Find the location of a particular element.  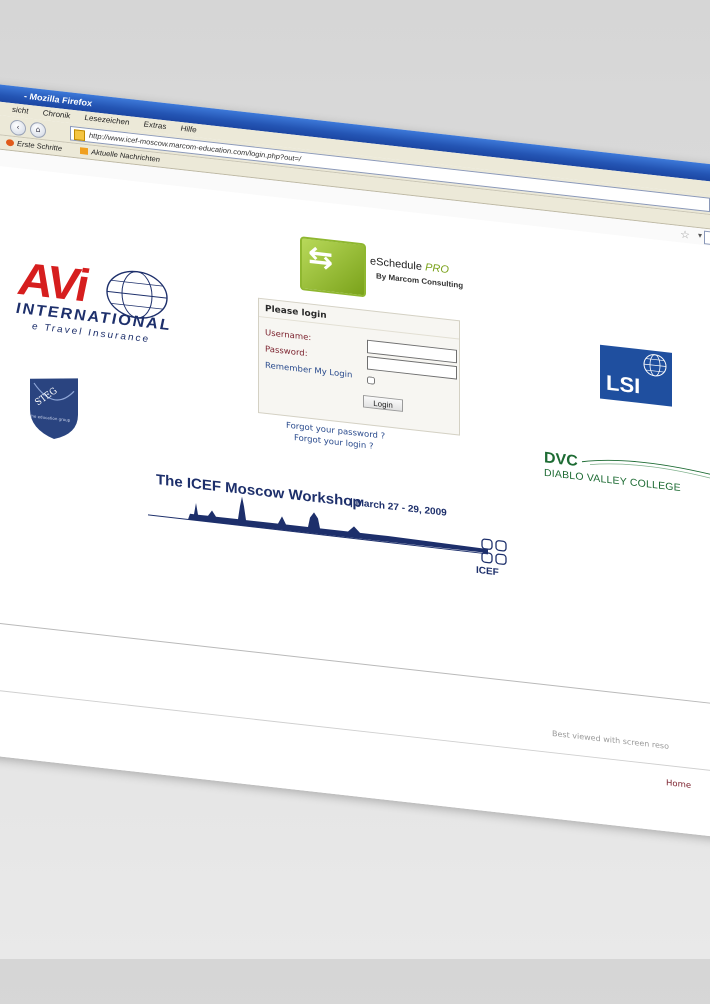

login-button: Login is located at coordinates (383, 403).